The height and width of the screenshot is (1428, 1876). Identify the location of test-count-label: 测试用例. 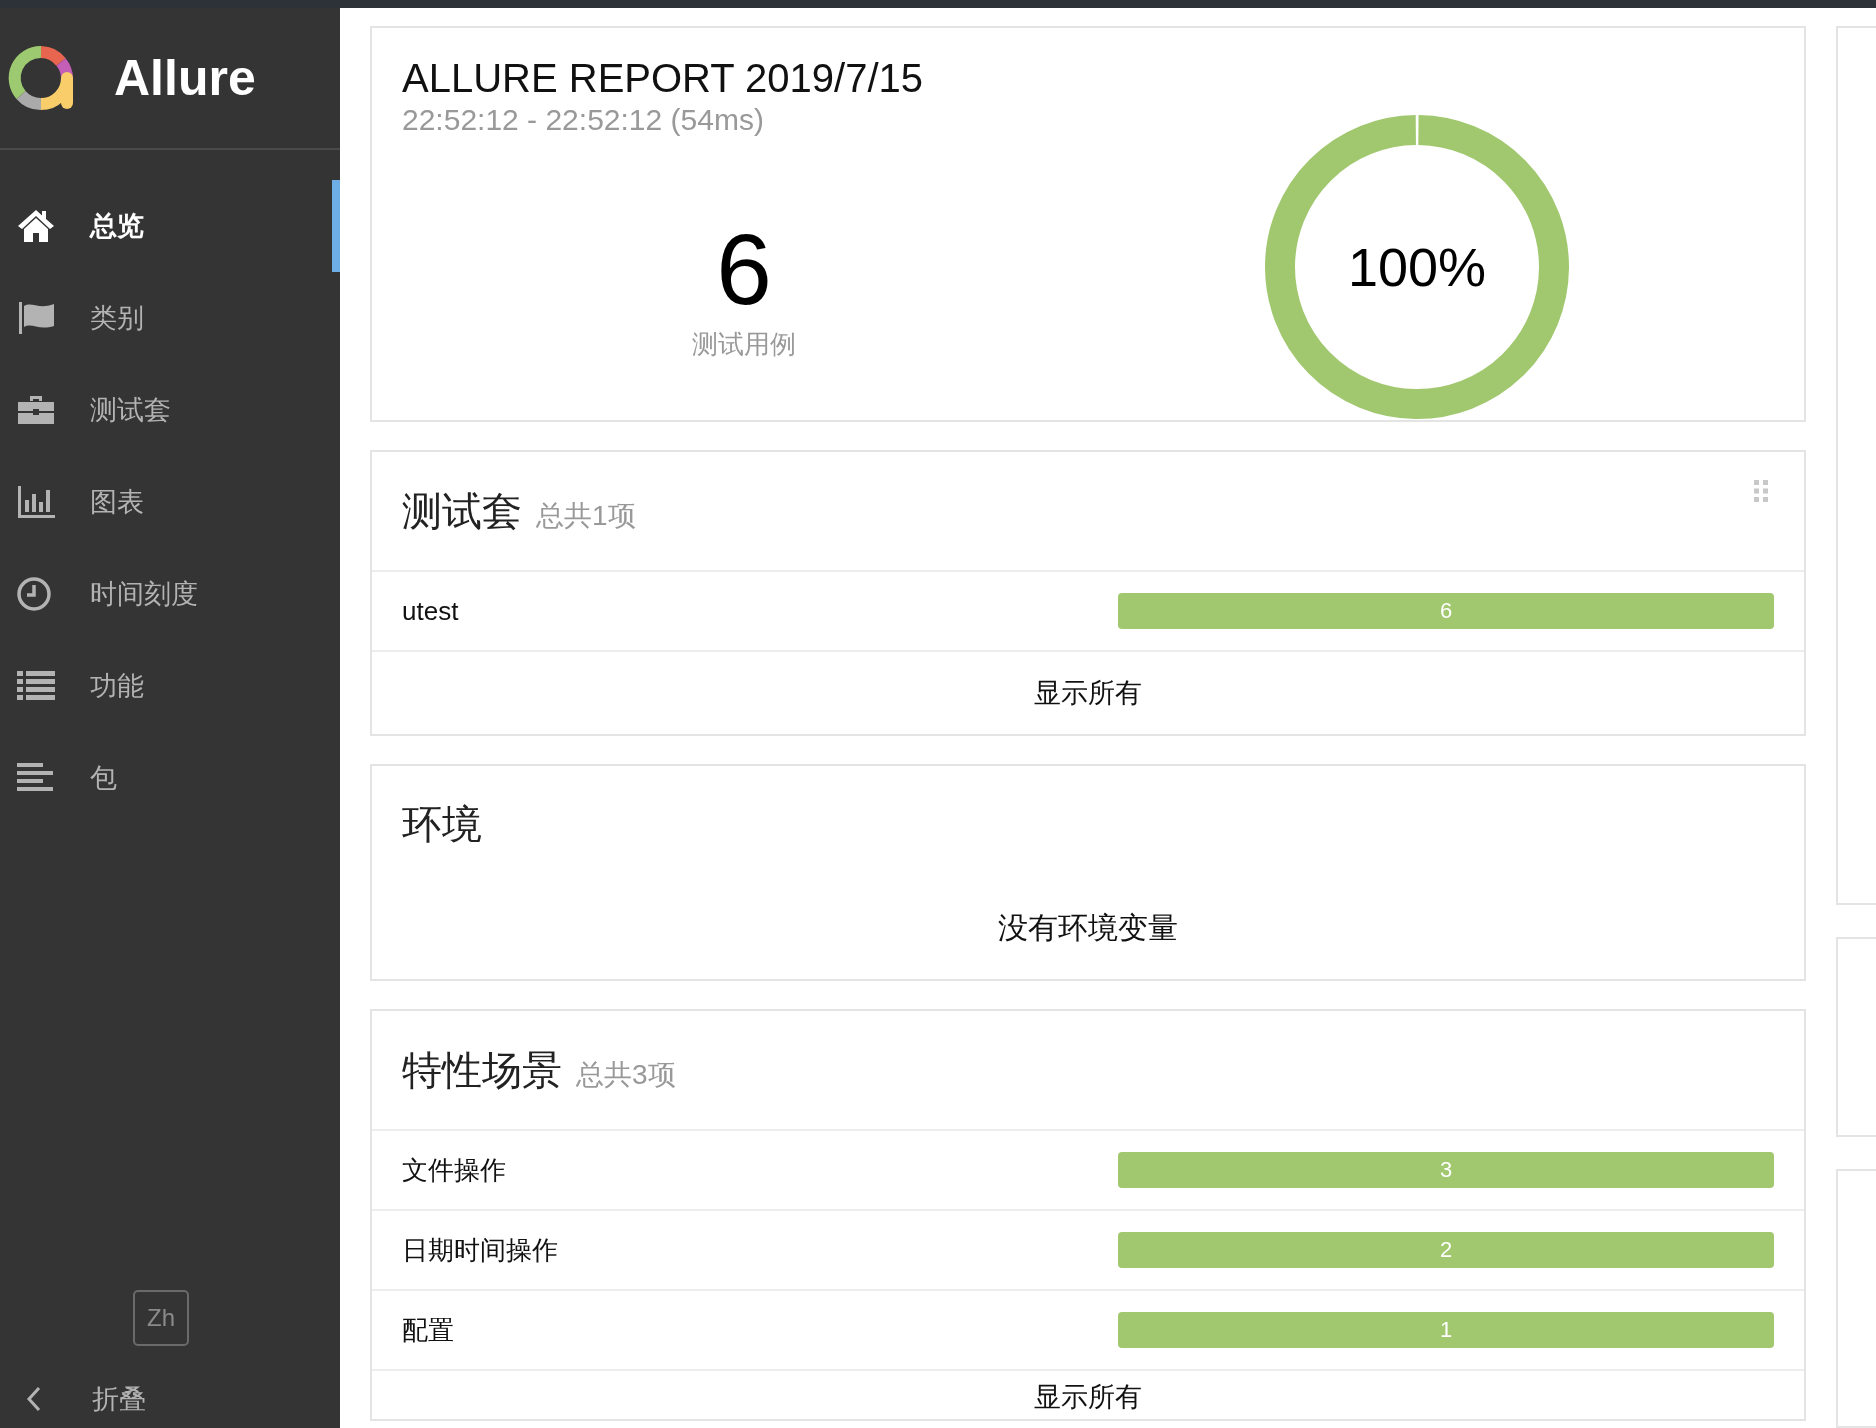
(744, 344).